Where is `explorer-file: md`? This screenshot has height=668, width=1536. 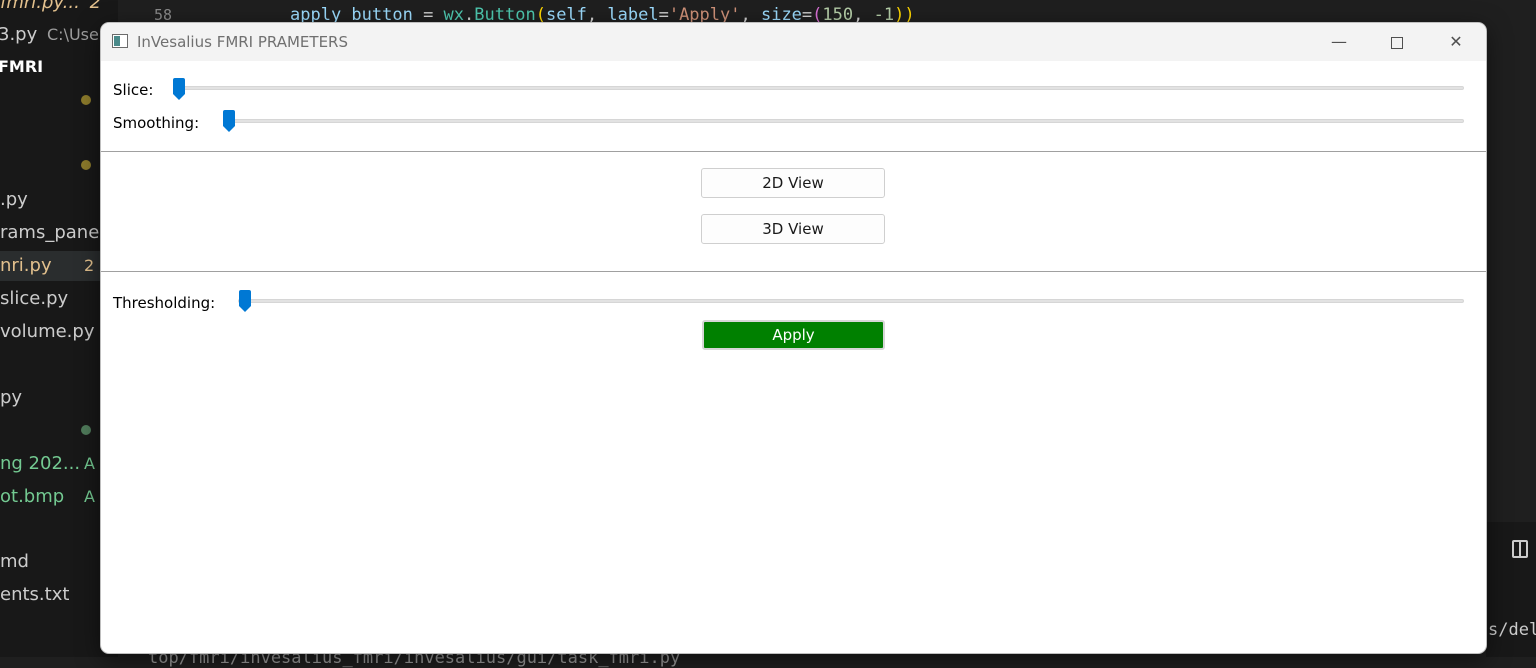 explorer-file: md is located at coordinates (14, 562).